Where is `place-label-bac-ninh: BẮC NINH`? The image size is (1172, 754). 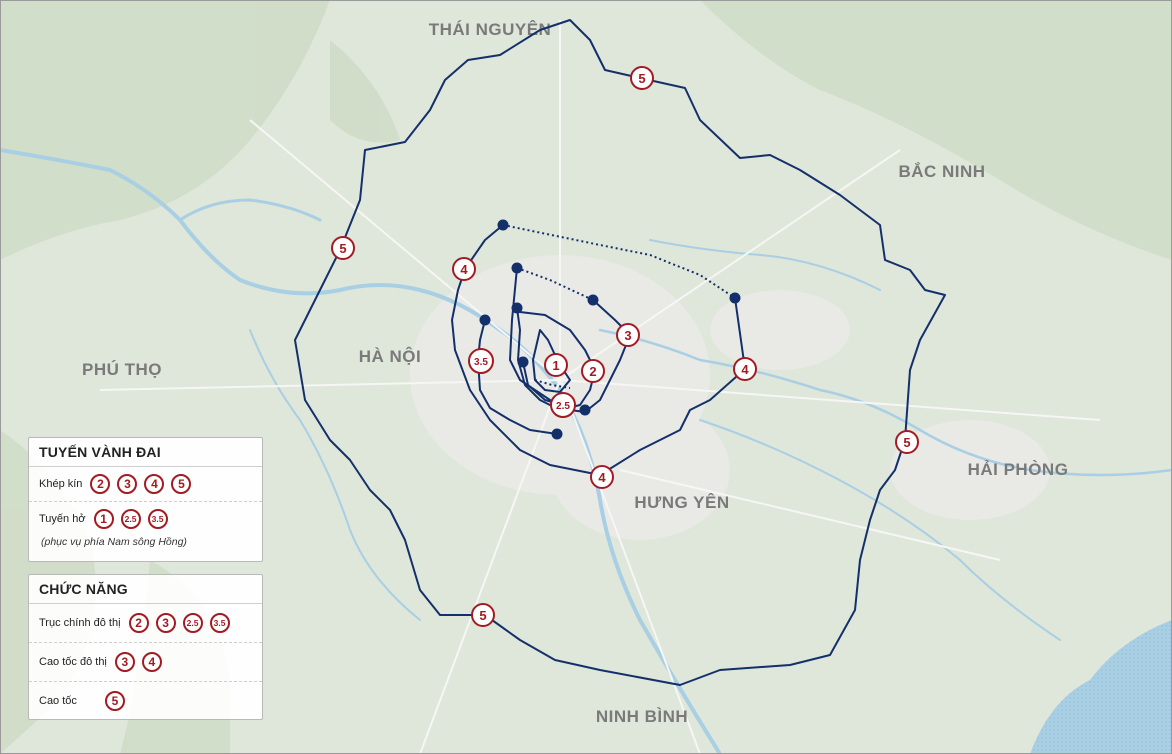 place-label-bac-ninh: BẮC NINH is located at coordinates (941, 171).